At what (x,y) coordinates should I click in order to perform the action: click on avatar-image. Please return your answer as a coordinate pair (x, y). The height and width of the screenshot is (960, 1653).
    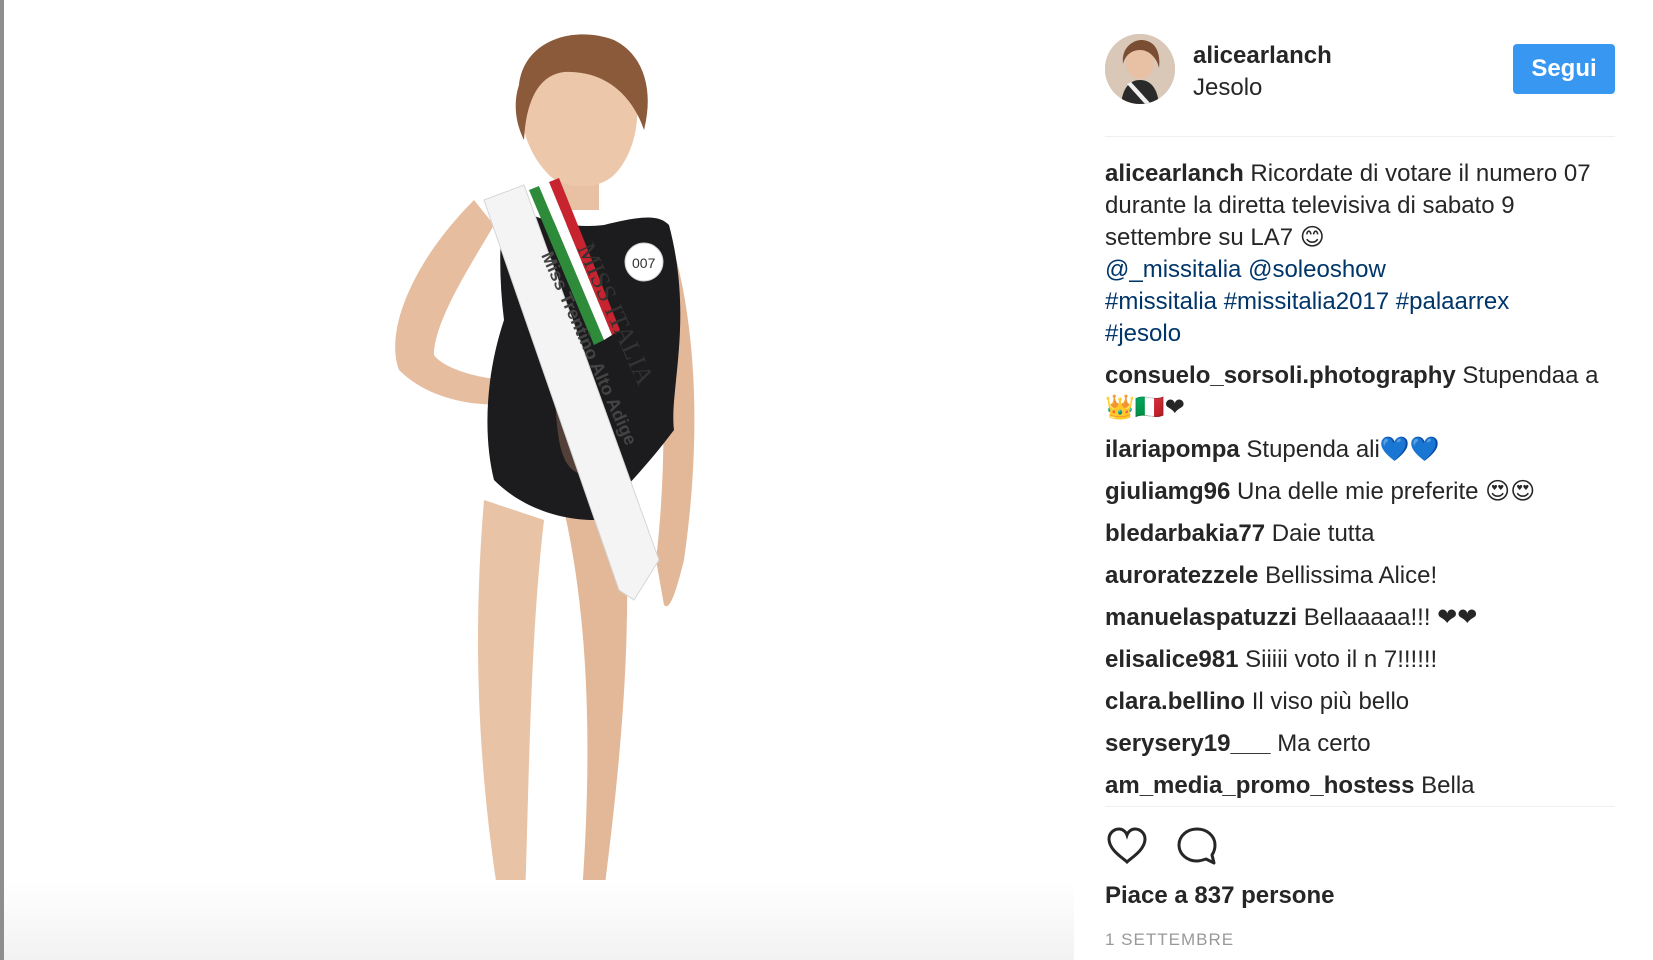
    Looking at the image, I should click on (1140, 69).